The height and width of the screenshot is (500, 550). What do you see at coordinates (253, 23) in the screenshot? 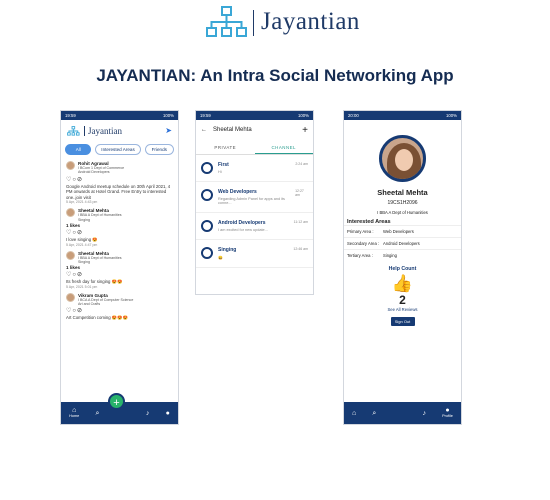
I see `logo-divider` at bounding box center [253, 23].